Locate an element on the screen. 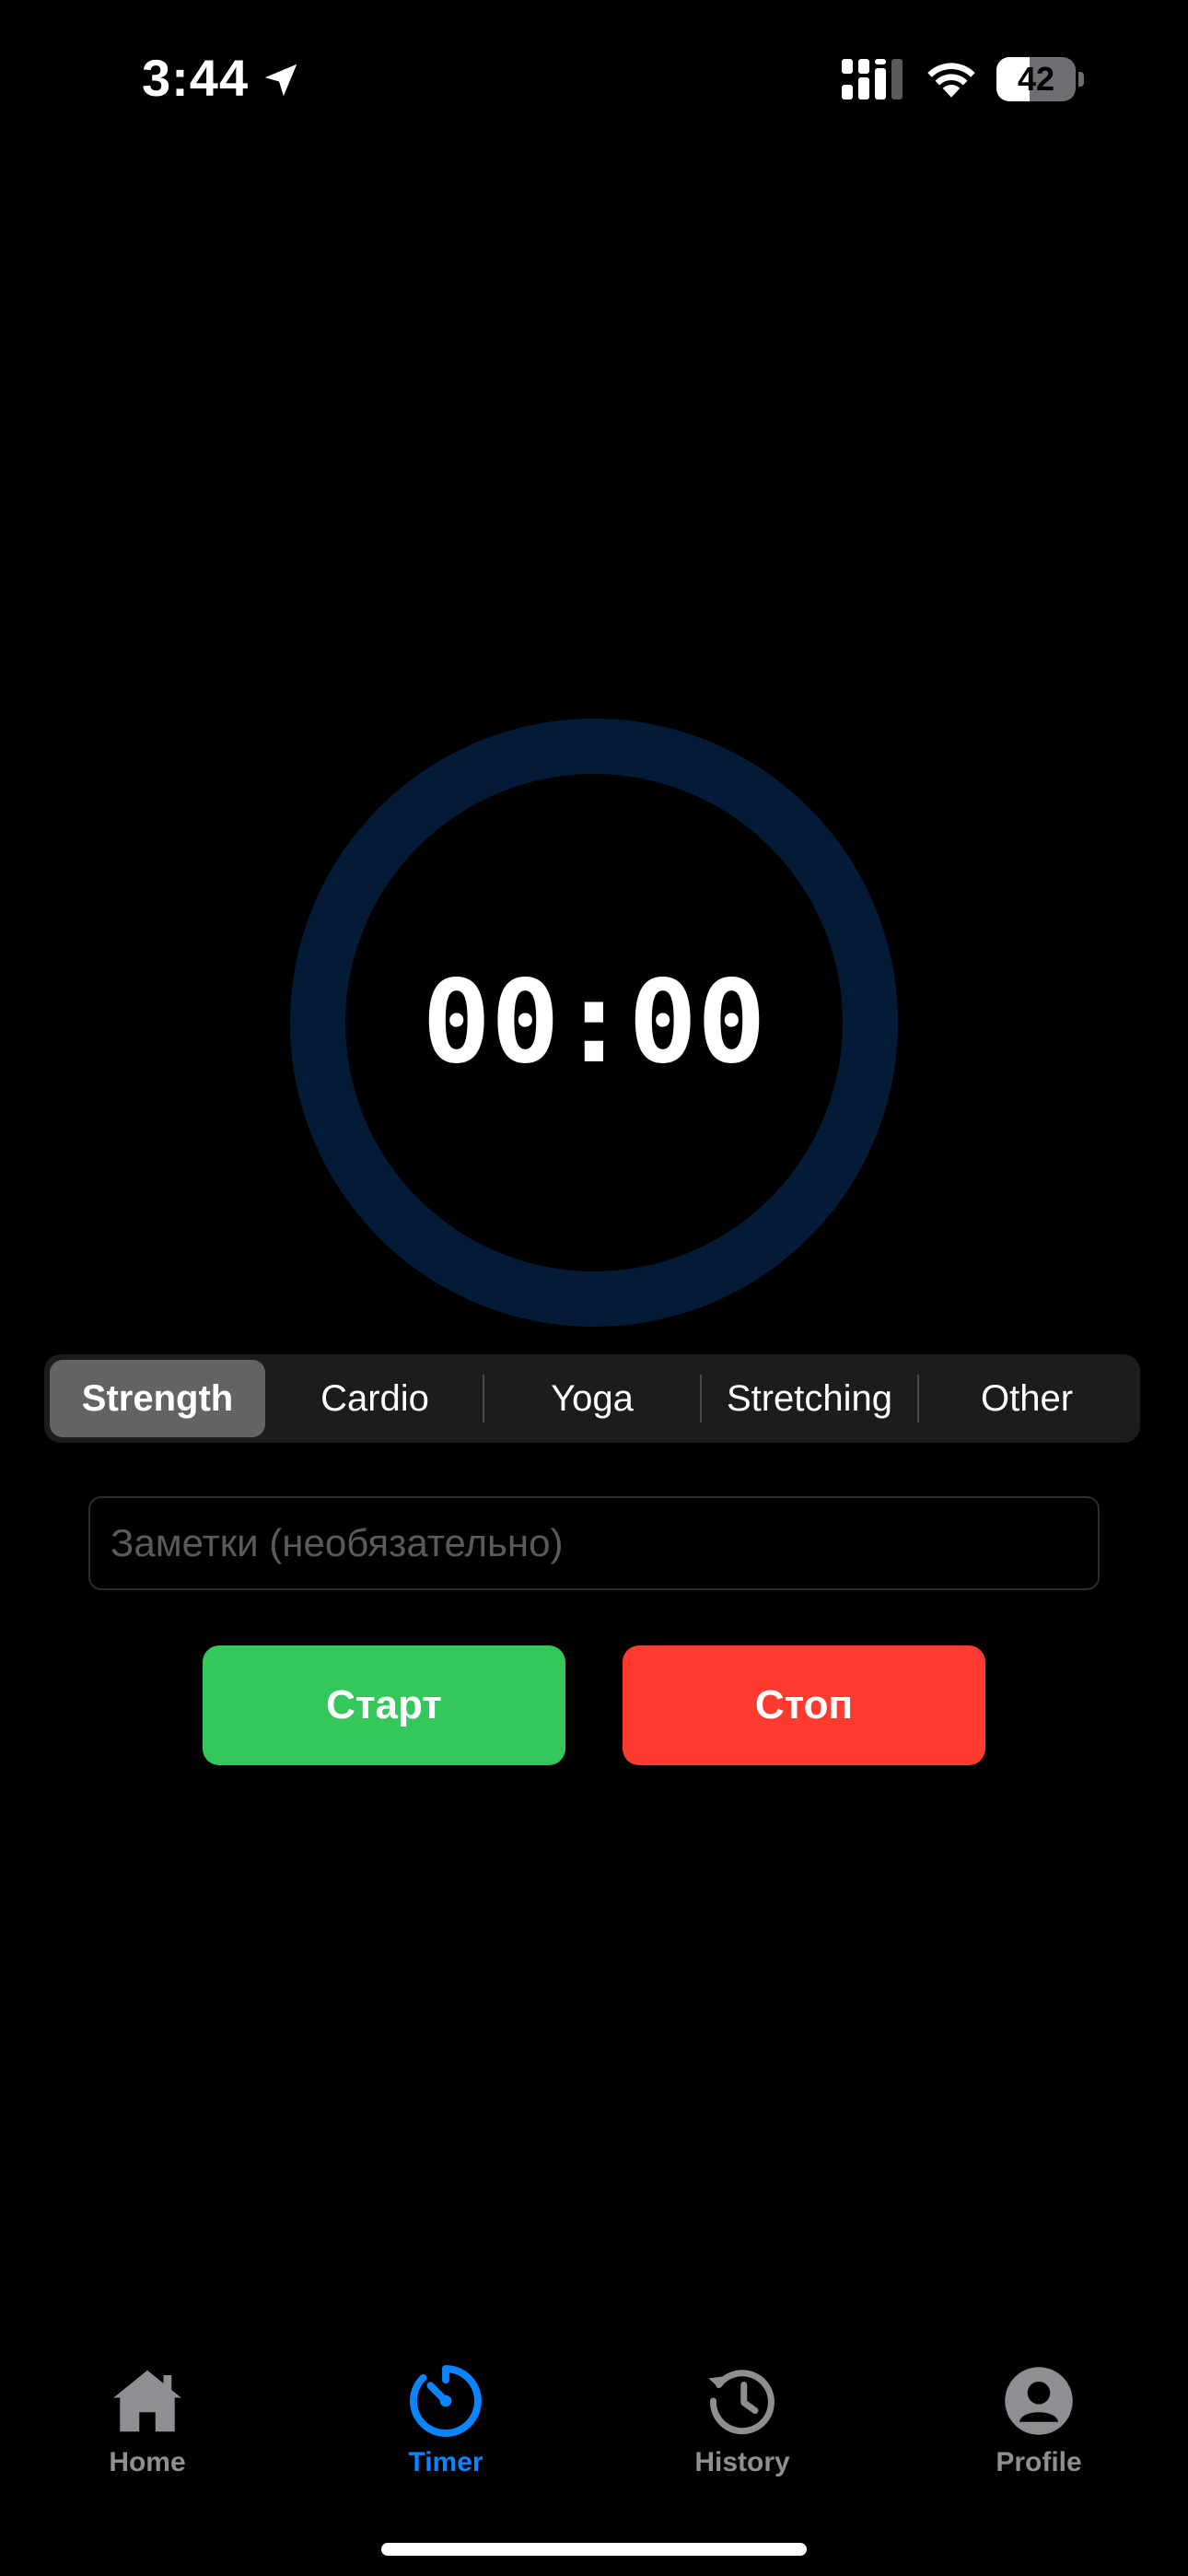  tab-home-label: Home is located at coordinates (147, 2462).